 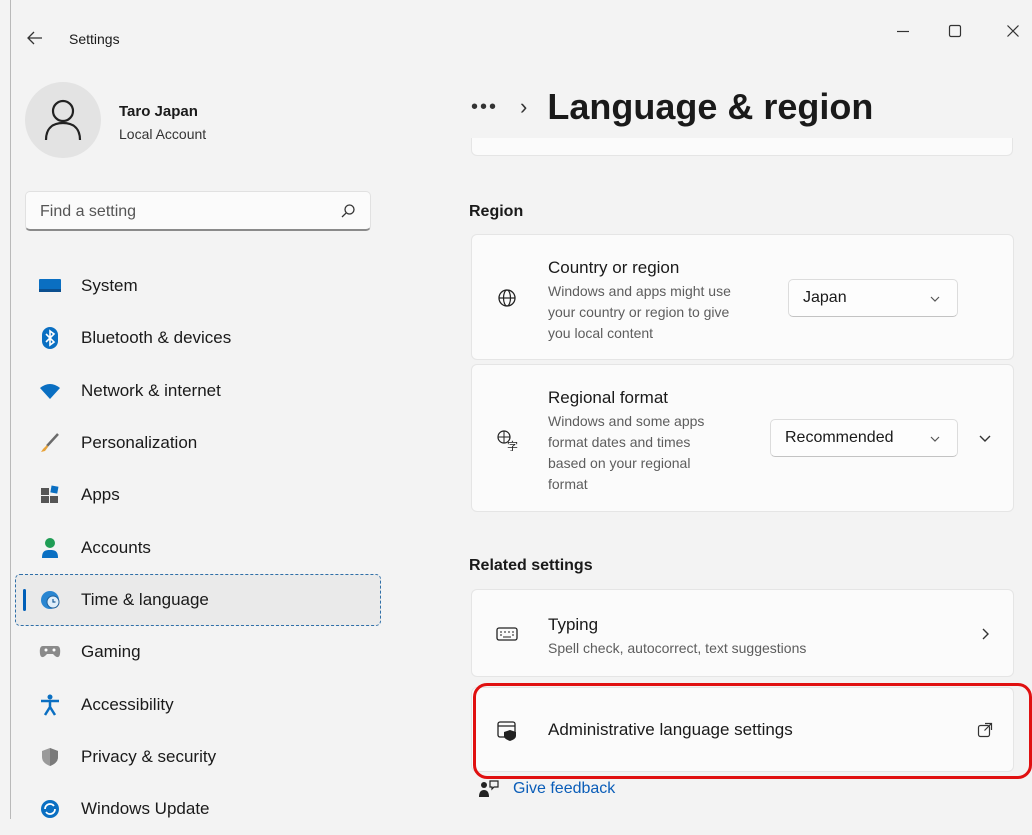 I want to click on language-format-icon: 字, so click(x=507, y=440).